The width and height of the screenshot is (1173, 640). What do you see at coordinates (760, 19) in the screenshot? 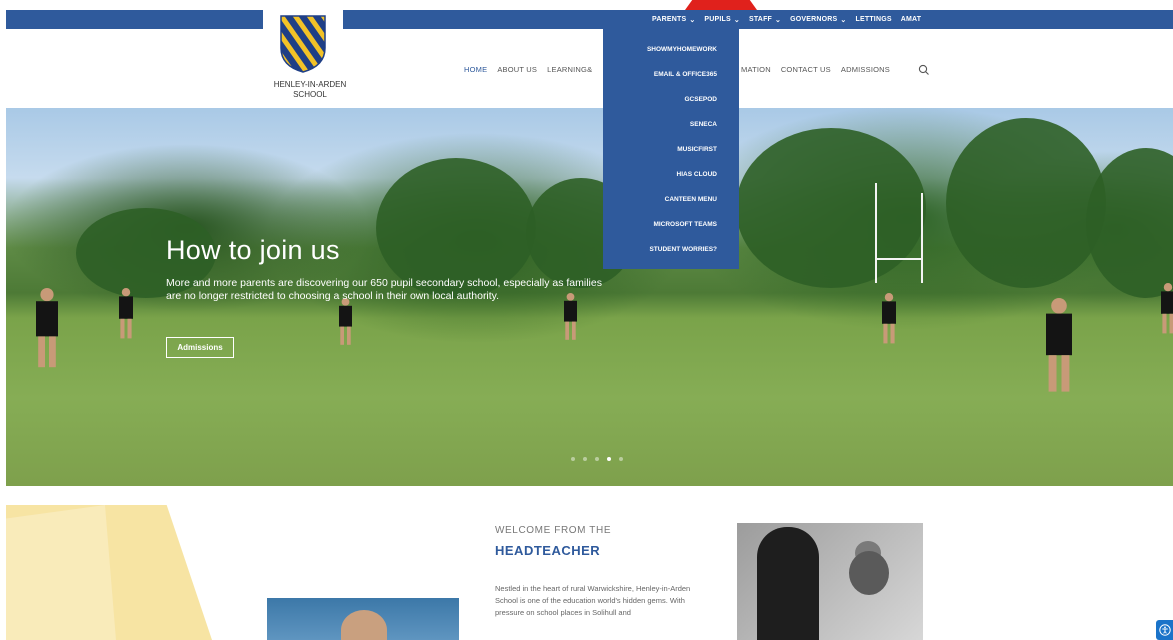
I see `top-nav-label: STAFF` at bounding box center [760, 19].